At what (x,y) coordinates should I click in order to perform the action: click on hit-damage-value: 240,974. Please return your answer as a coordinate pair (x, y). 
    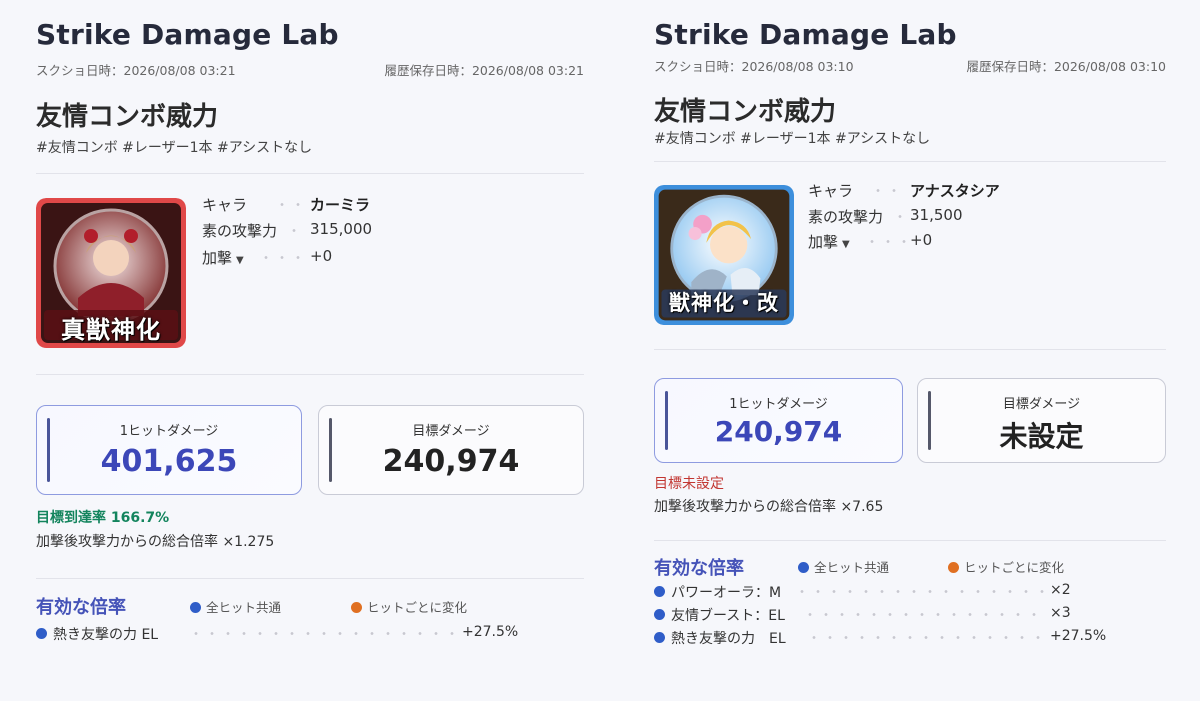
    Looking at the image, I should click on (778, 431).